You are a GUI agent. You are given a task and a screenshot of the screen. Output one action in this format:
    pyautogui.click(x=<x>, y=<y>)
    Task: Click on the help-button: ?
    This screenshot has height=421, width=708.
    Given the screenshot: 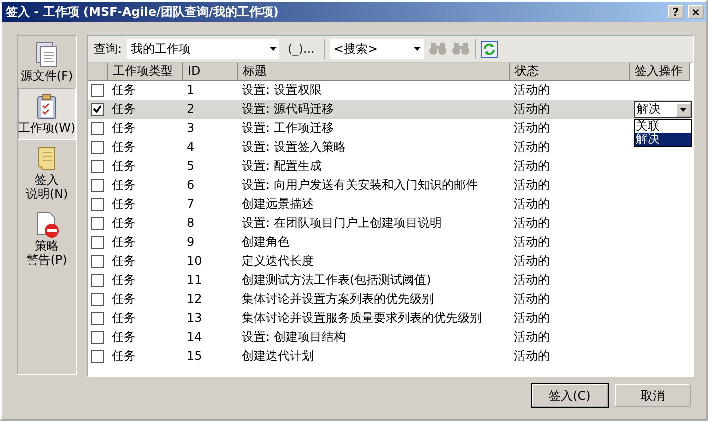 What is the action you would take?
    pyautogui.click(x=676, y=12)
    